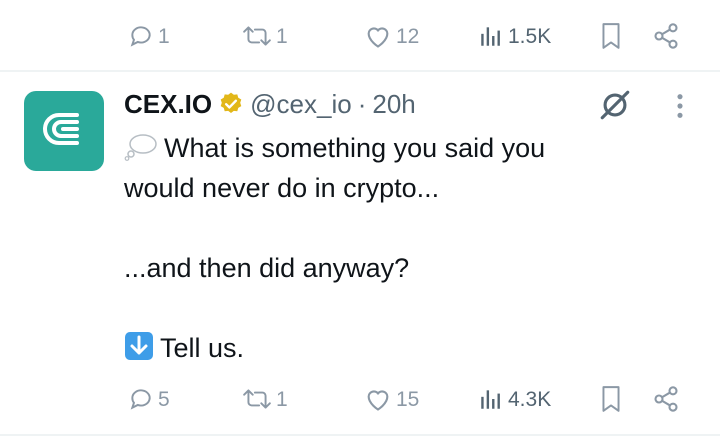 Image resolution: width=720 pixels, height=440 pixels. Describe the element at coordinates (360, 71) in the screenshot. I see `tweet-divider` at that location.